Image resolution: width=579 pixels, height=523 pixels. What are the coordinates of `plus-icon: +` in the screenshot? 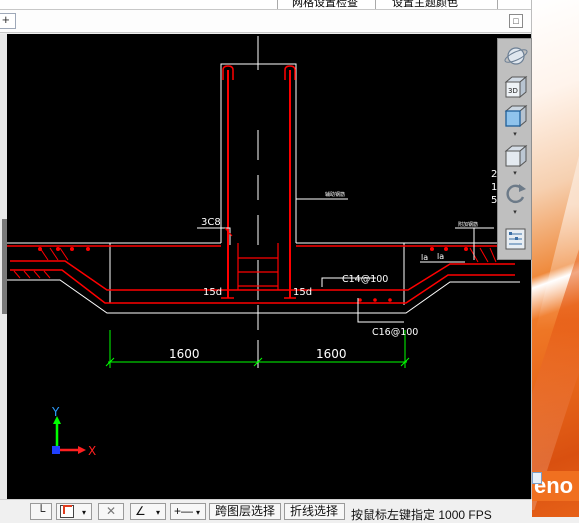 It's located at (6, 19).